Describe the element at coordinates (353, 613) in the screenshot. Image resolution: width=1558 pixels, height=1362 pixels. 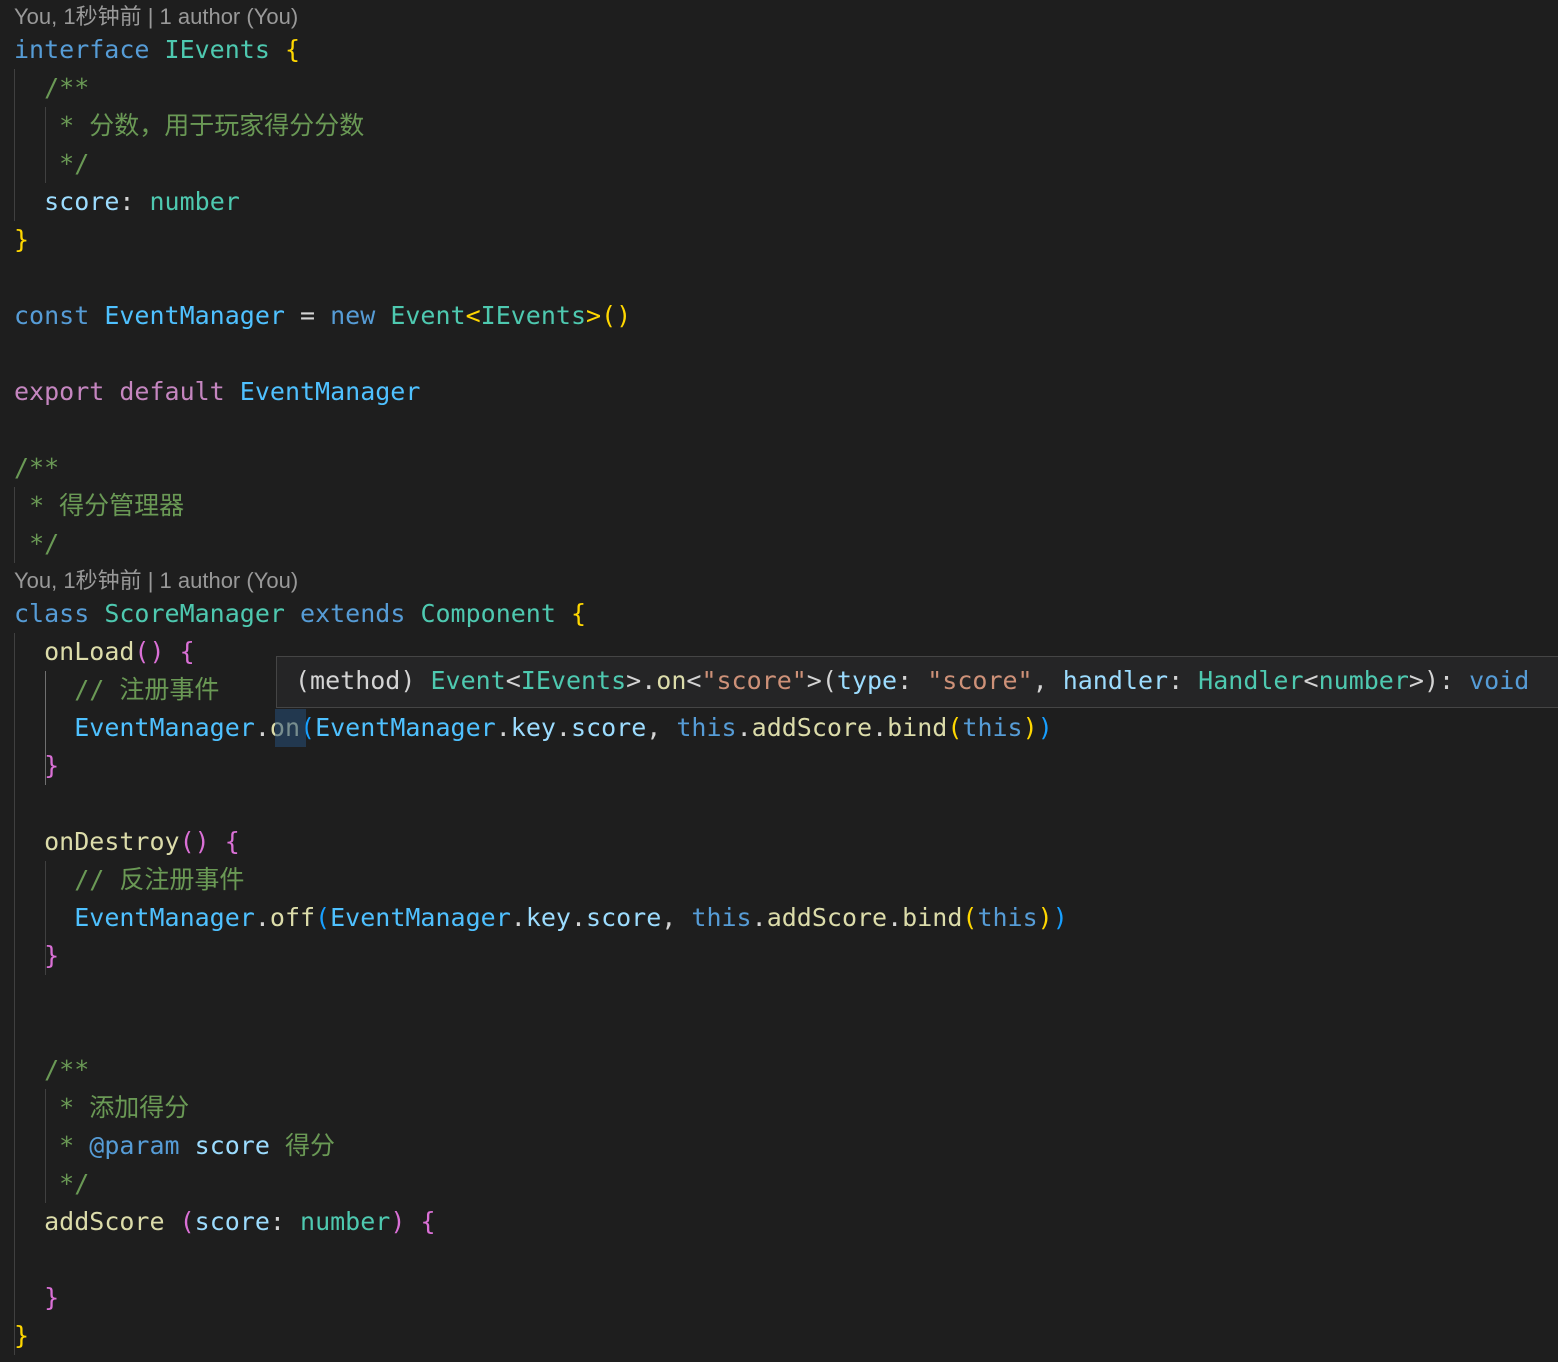
I see `code-token: extends` at that location.